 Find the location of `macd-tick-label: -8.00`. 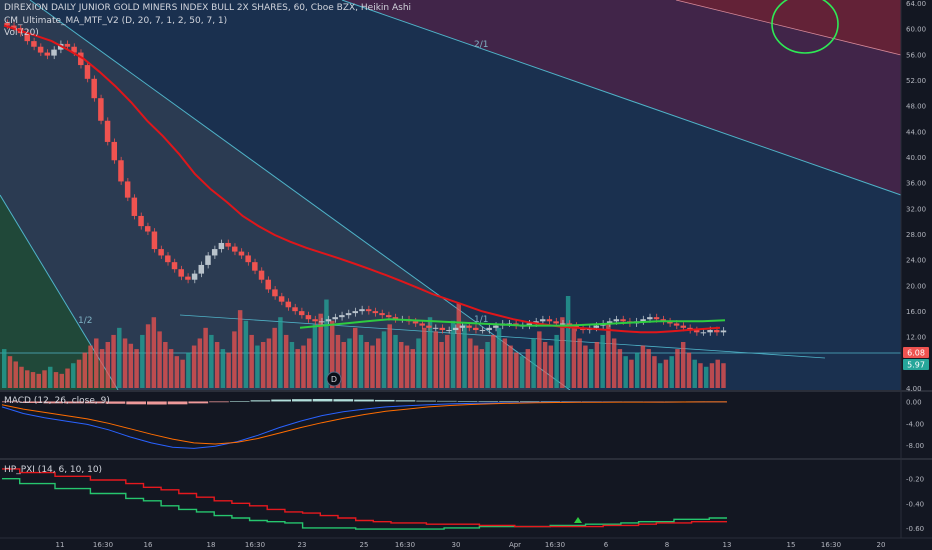

macd-tick-label: -8.00 is located at coordinates (915, 446).